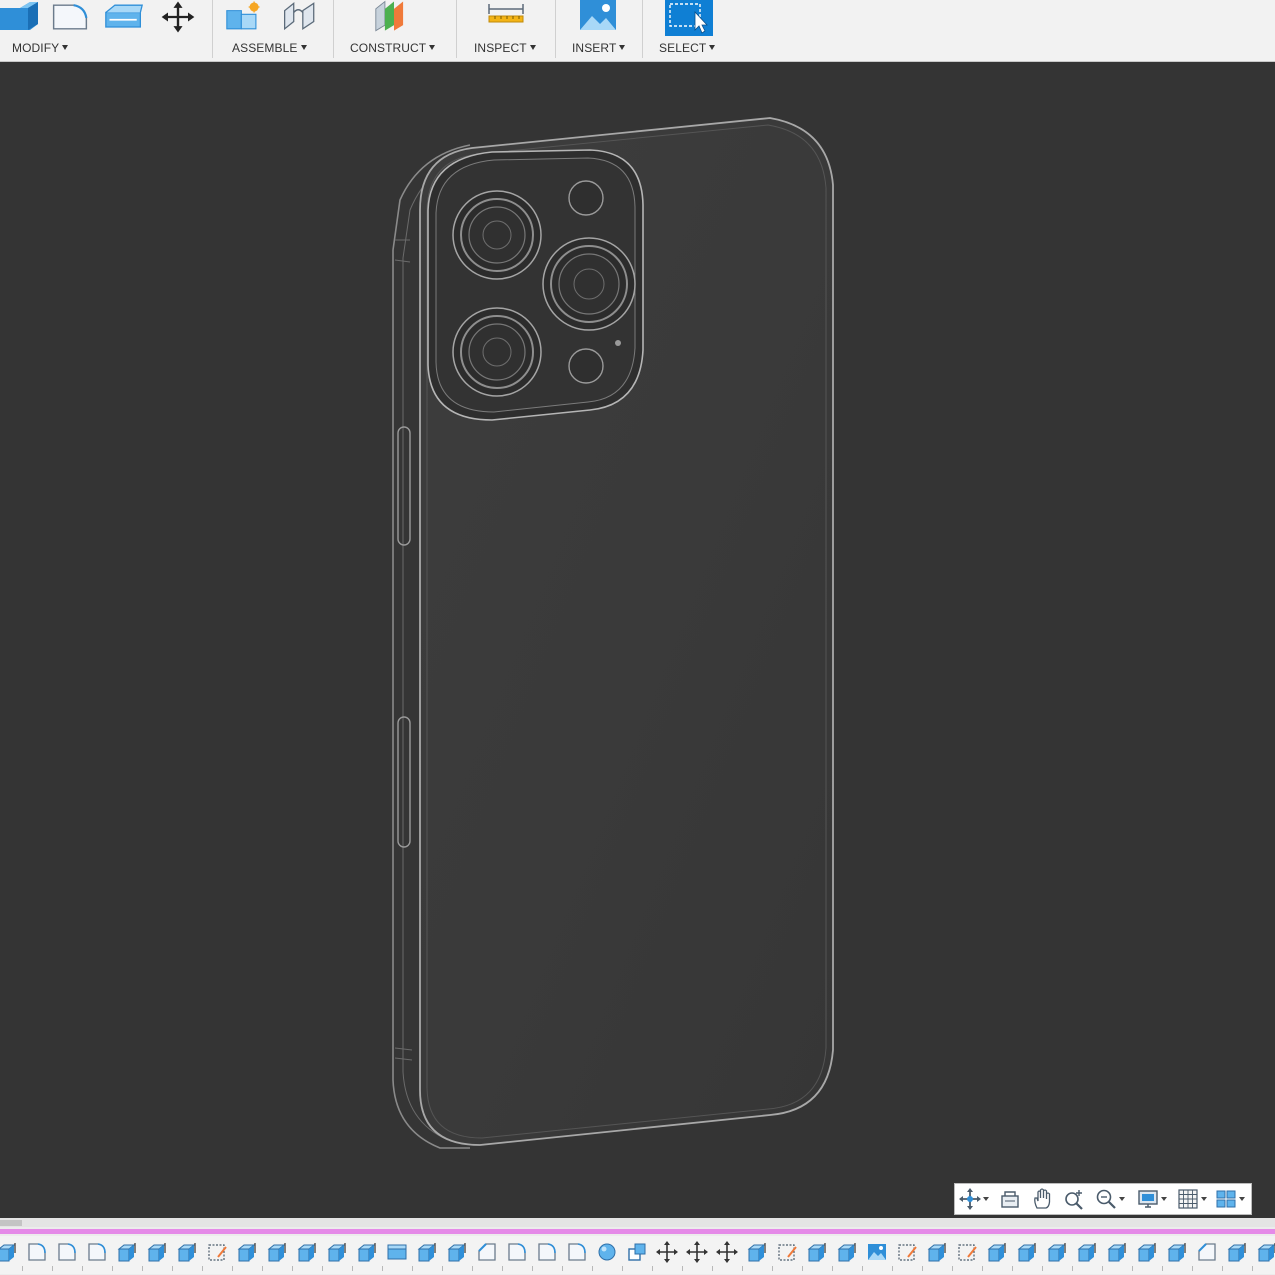 This screenshot has height=1275, width=1275. What do you see at coordinates (637, 1252) in the screenshot?
I see `timeline-feature-box-icon` at bounding box center [637, 1252].